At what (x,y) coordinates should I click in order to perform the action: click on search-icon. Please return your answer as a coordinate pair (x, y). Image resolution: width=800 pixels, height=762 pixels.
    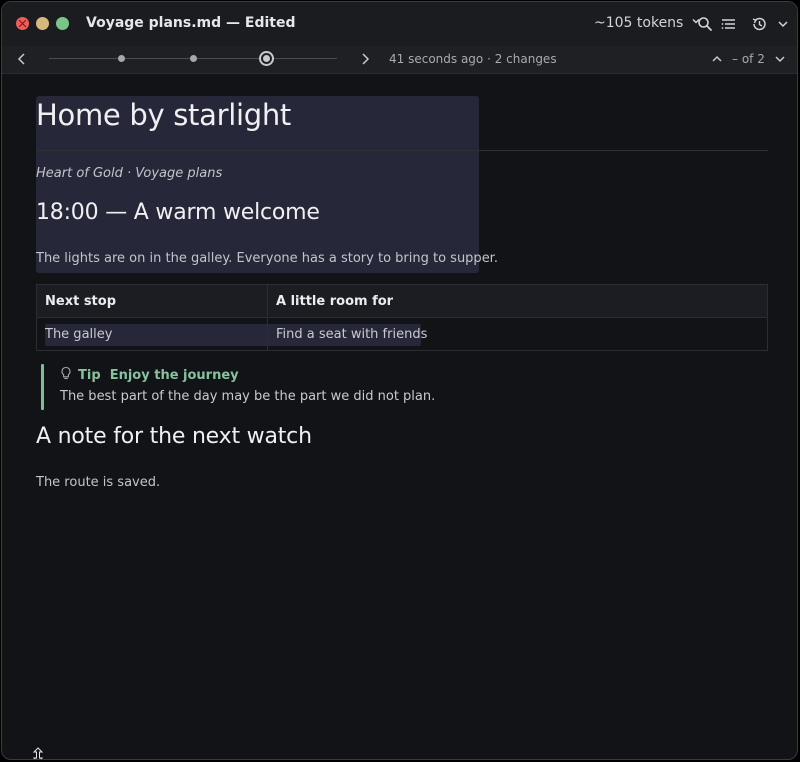
    Looking at the image, I should click on (705, 24).